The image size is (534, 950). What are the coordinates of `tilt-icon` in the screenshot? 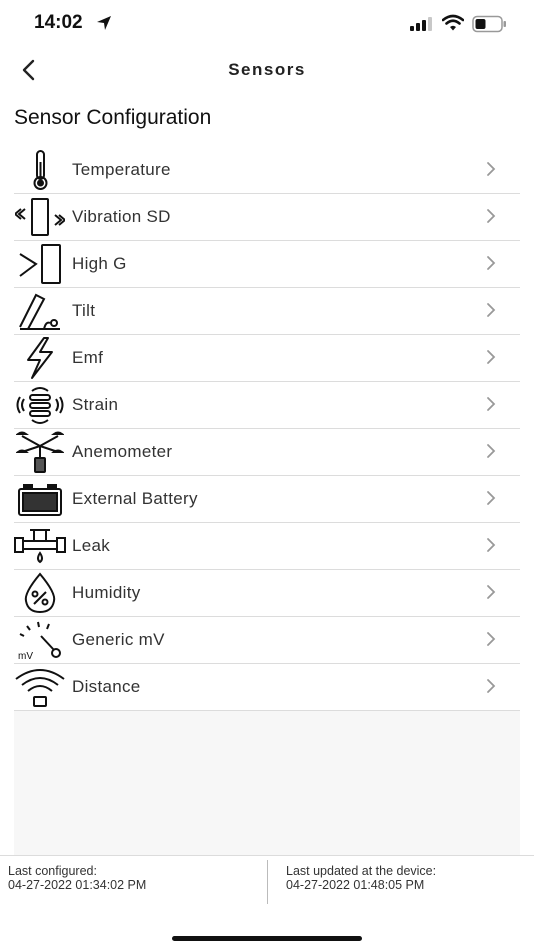 It's located at (39, 311).